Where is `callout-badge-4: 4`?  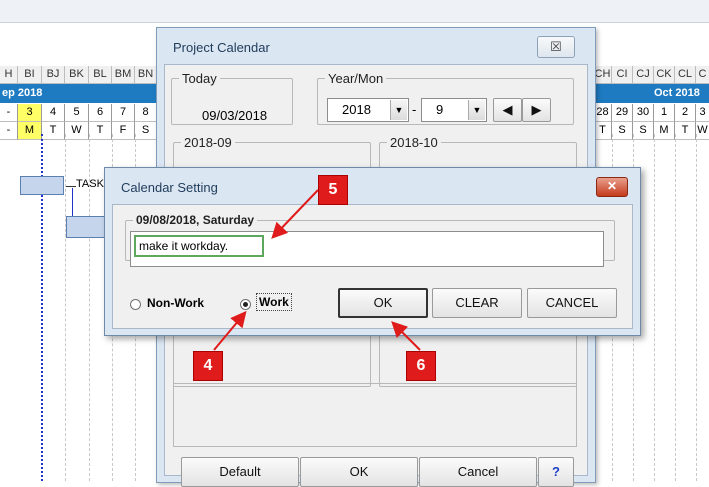 callout-badge-4: 4 is located at coordinates (208, 366).